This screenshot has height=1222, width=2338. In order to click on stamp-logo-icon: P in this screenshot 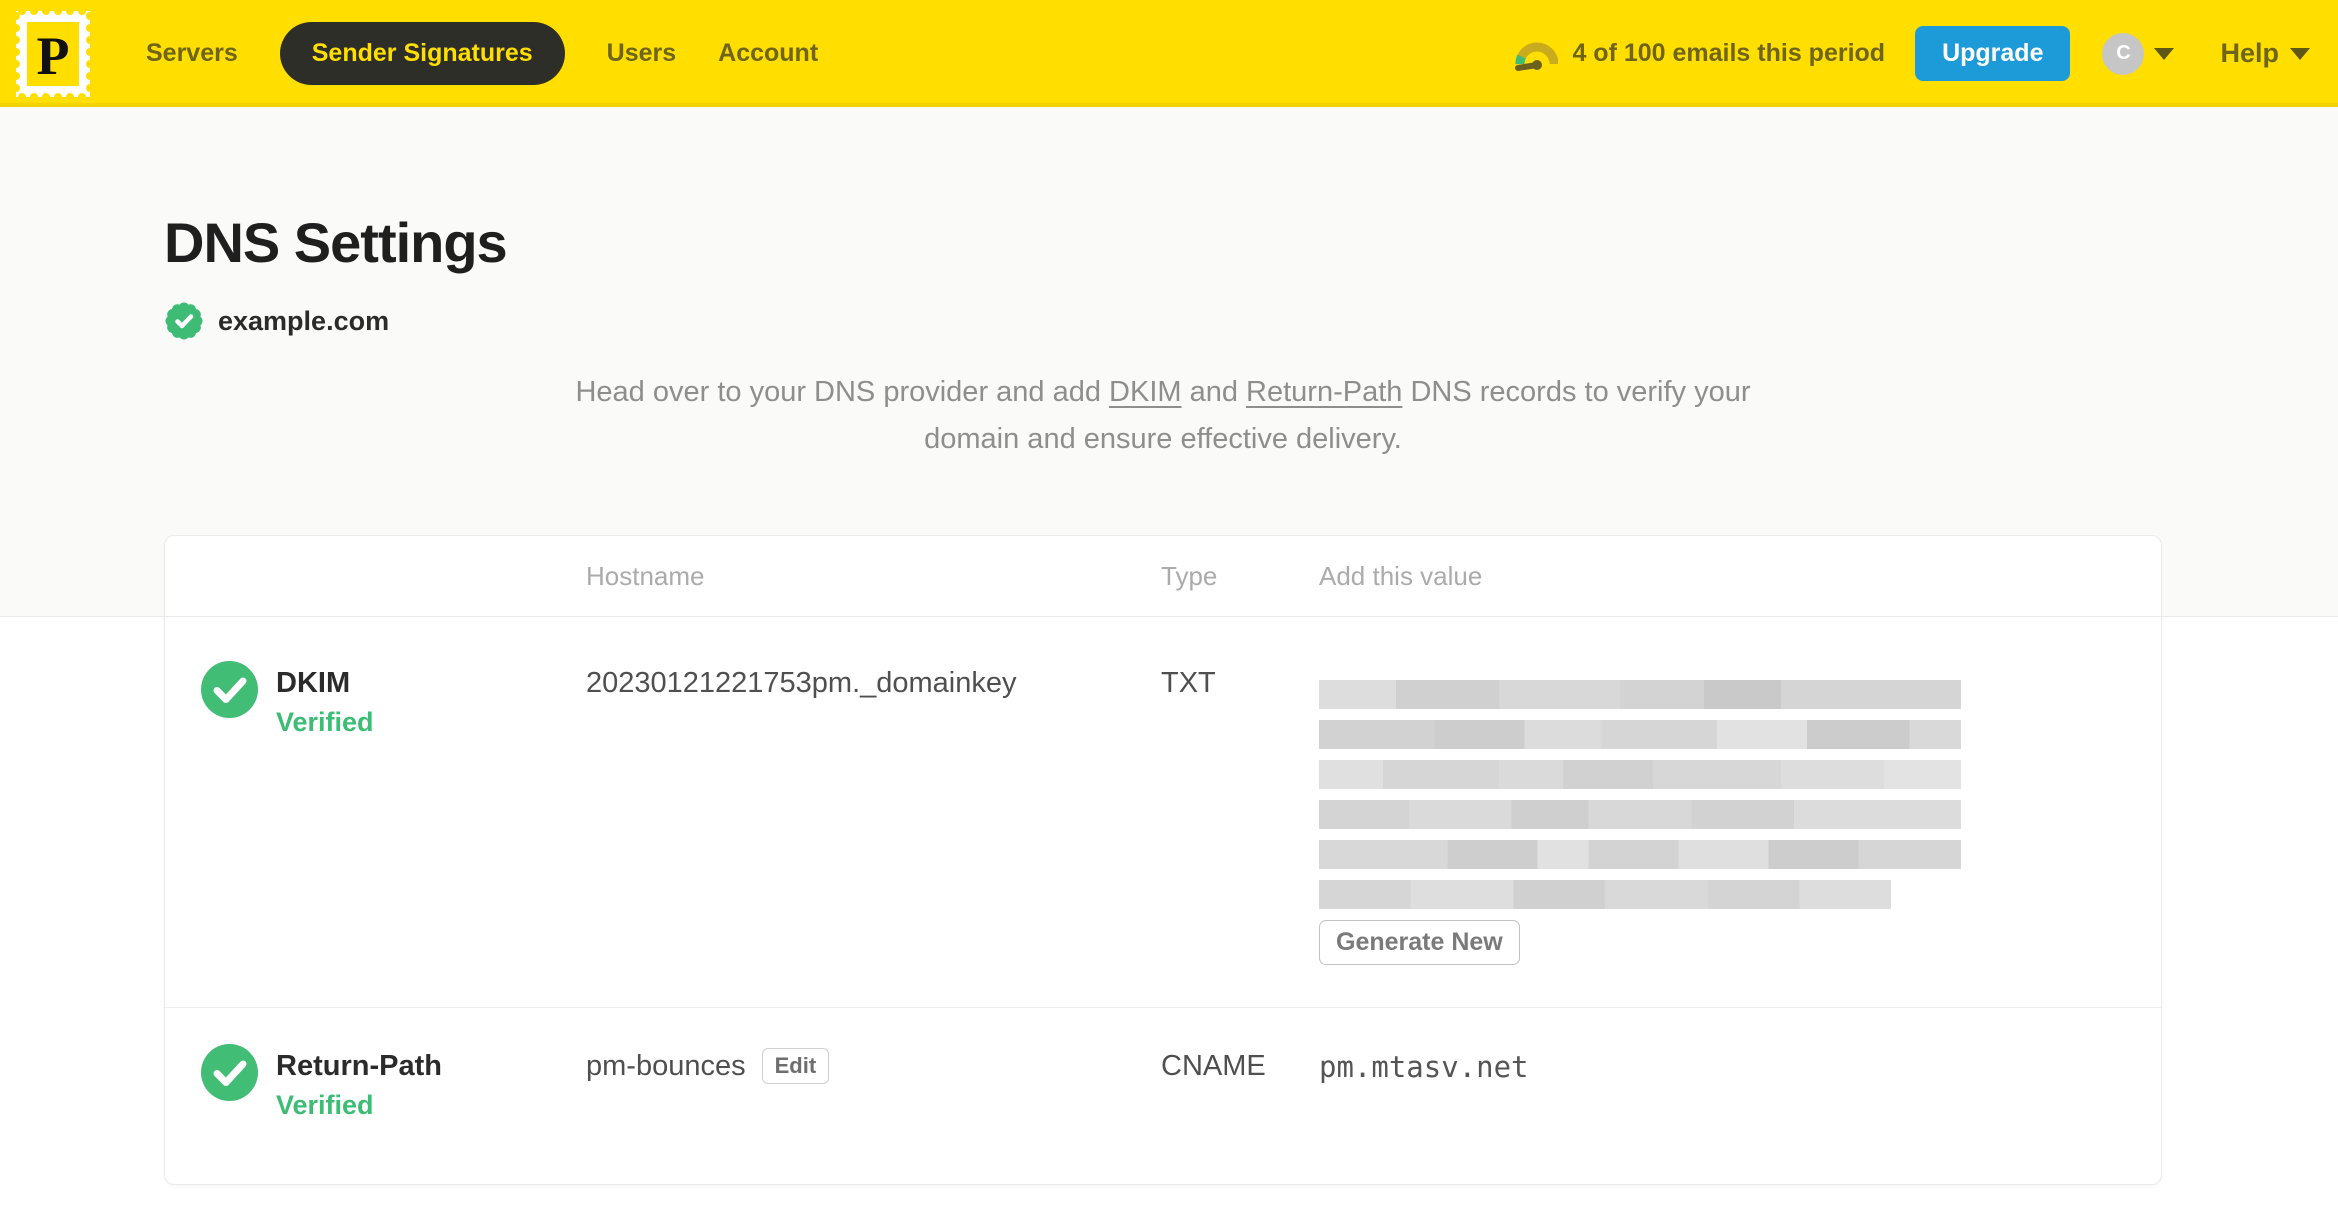, I will do `click(53, 53)`.